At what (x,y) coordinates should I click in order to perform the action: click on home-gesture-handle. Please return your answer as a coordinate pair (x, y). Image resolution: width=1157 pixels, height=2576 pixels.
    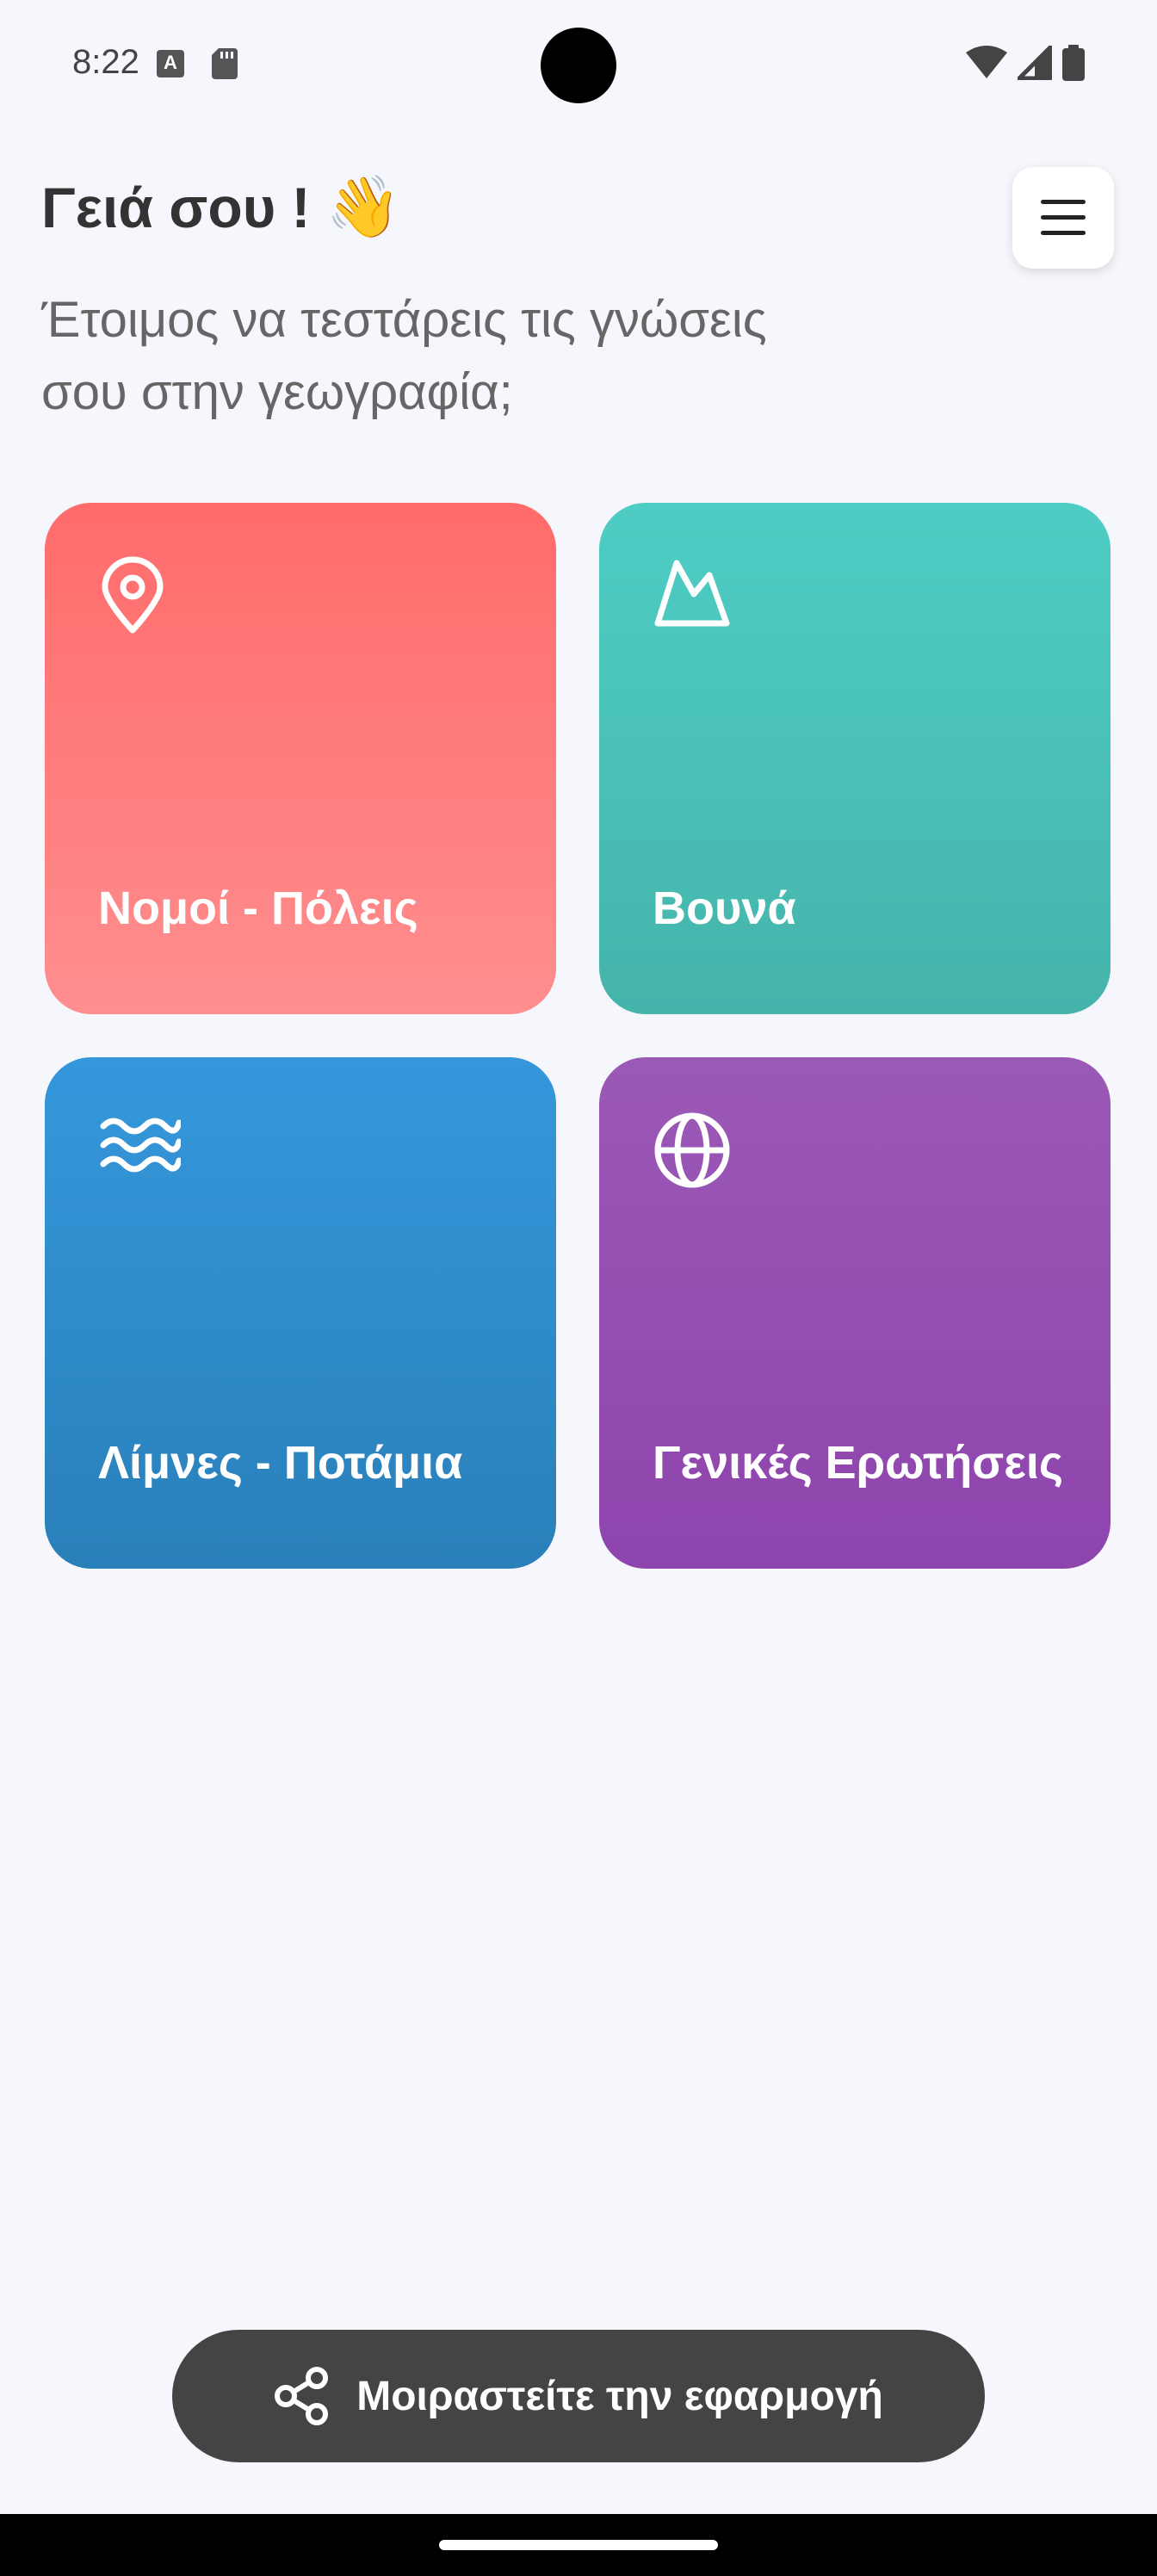
    Looking at the image, I should click on (579, 2545).